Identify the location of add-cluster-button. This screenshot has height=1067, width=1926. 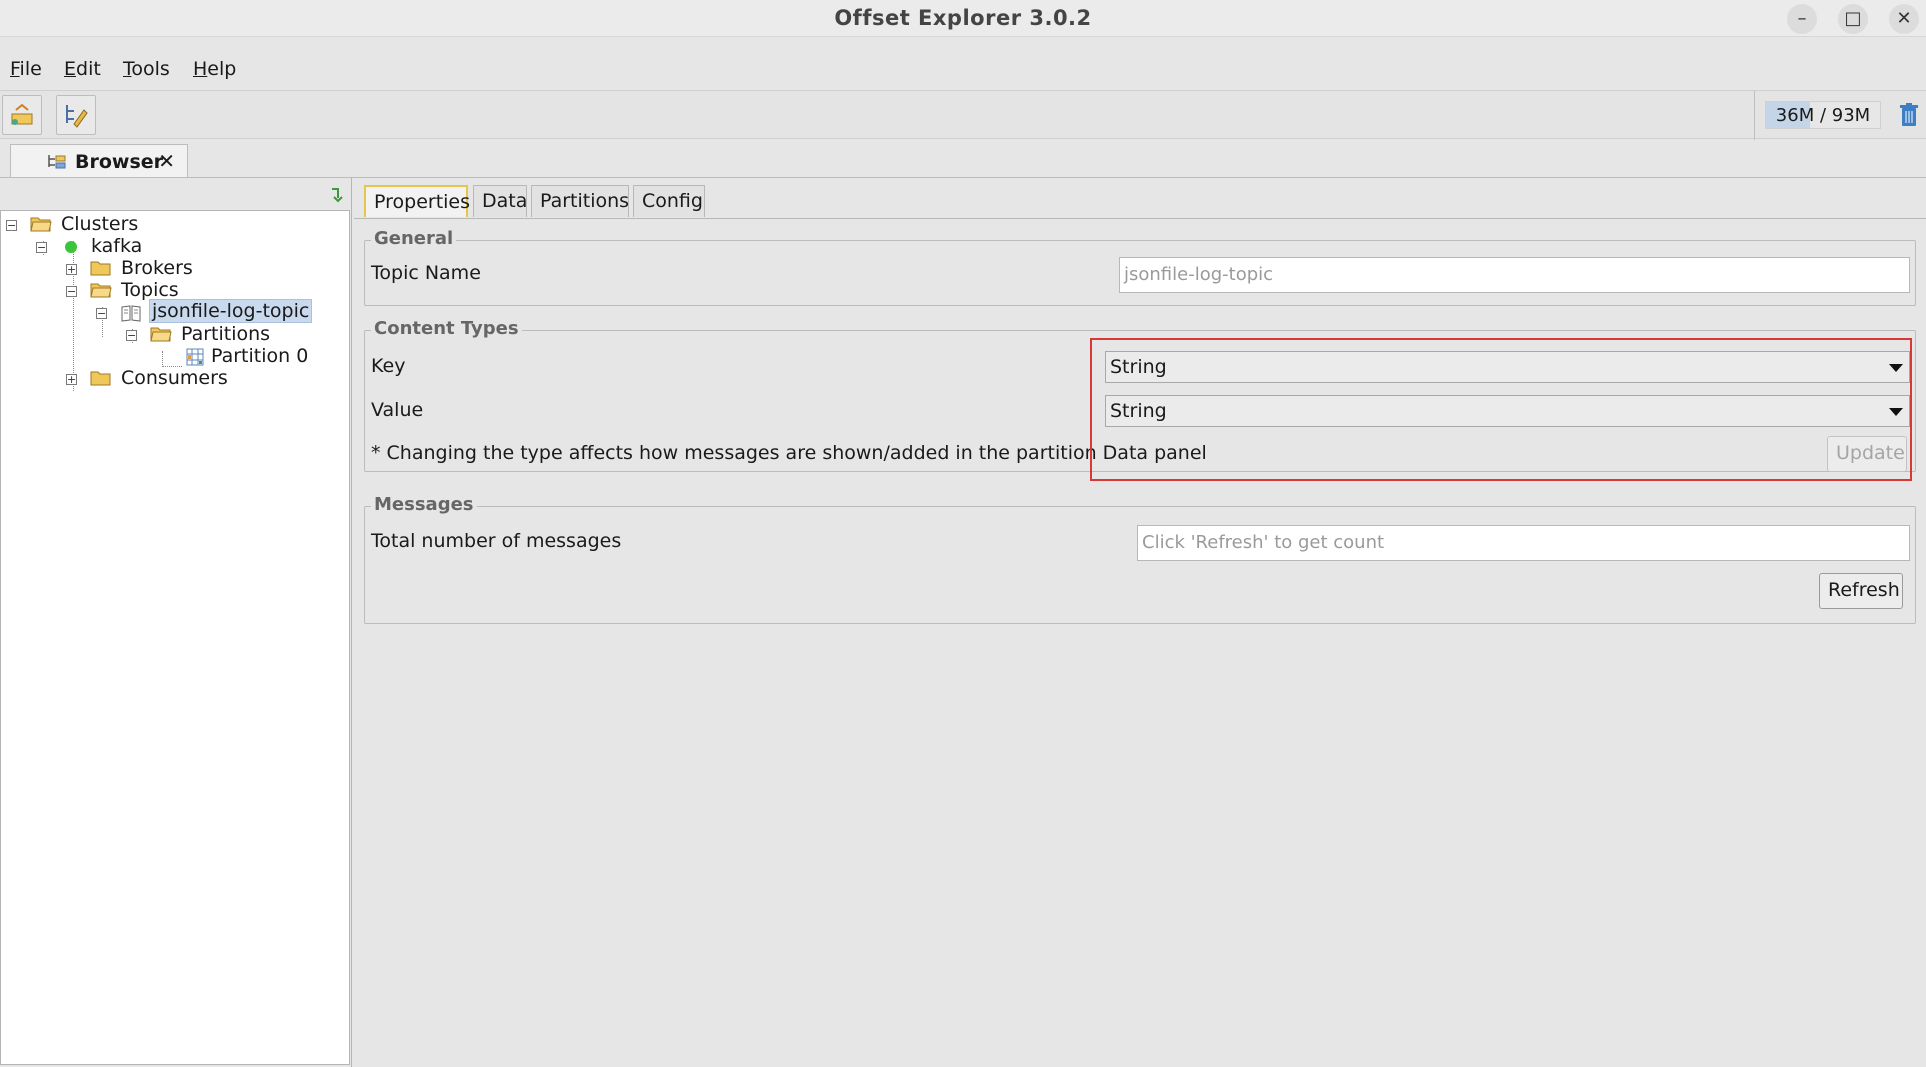
(22, 115).